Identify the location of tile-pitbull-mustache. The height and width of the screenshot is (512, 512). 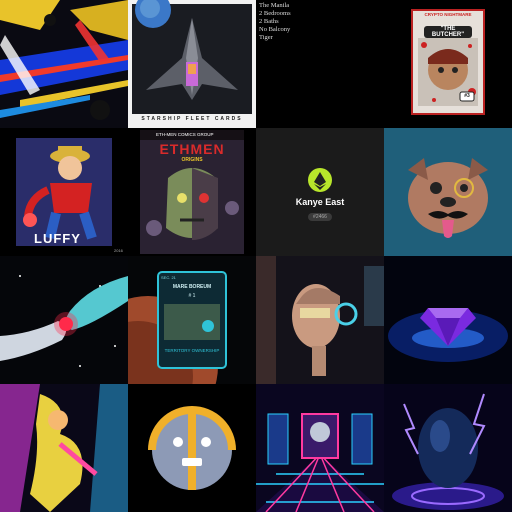
(448, 192).